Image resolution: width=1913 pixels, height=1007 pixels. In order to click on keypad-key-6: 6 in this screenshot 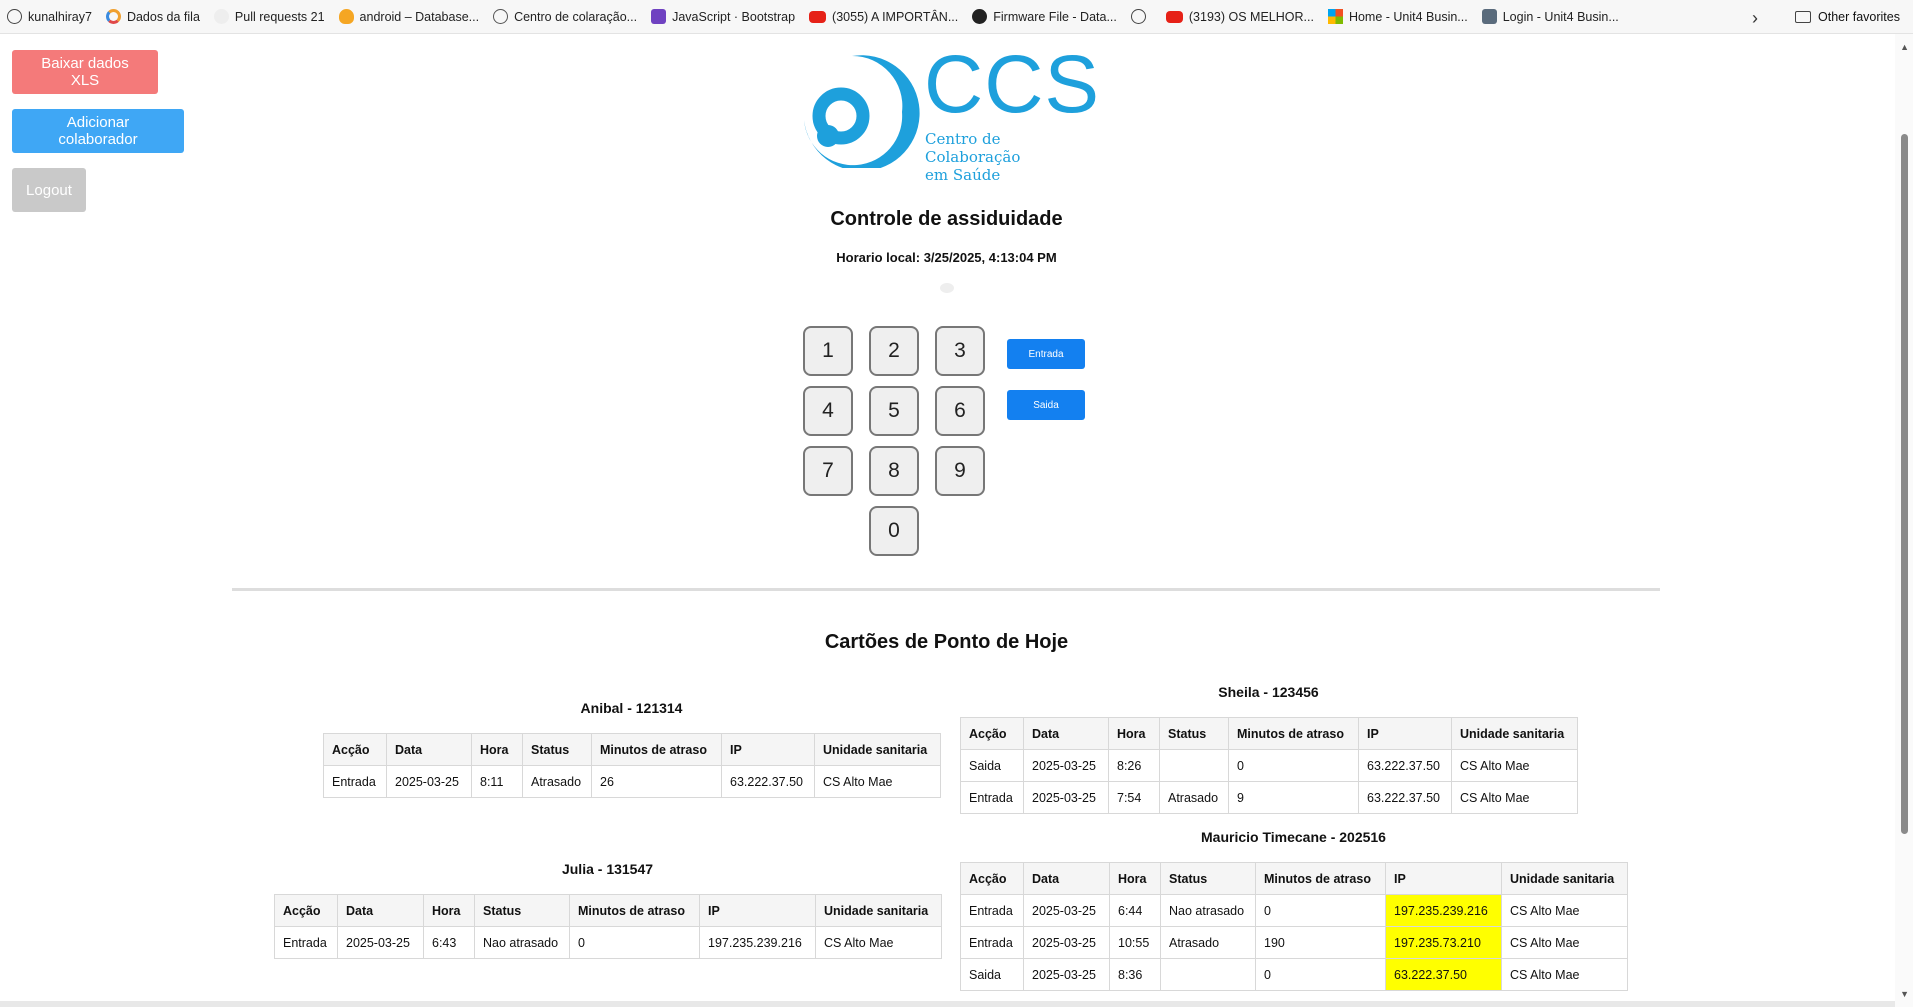, I will do `click(960, 411)`.